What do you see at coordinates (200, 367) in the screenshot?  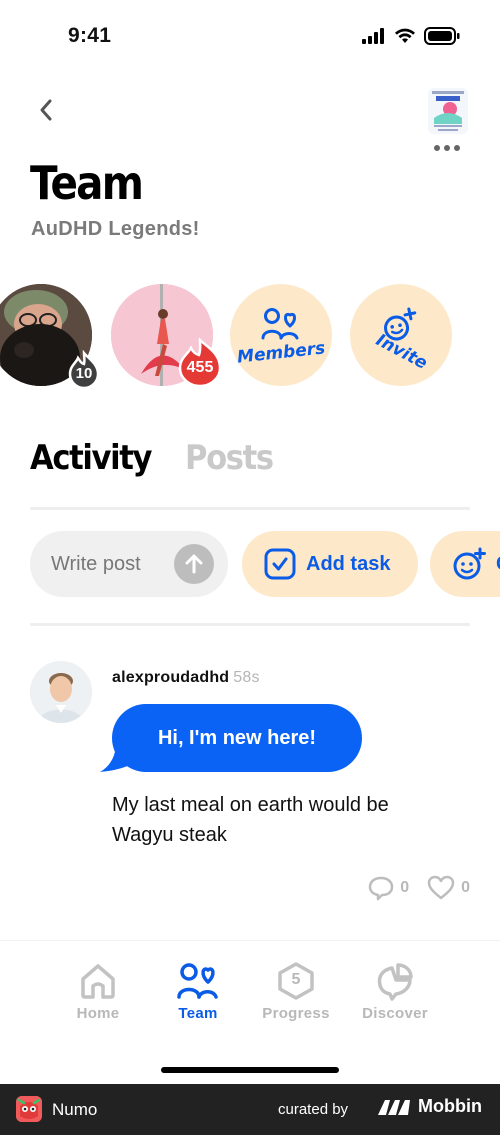 I see `streak-count: 455` at bounding box center [200, 367].